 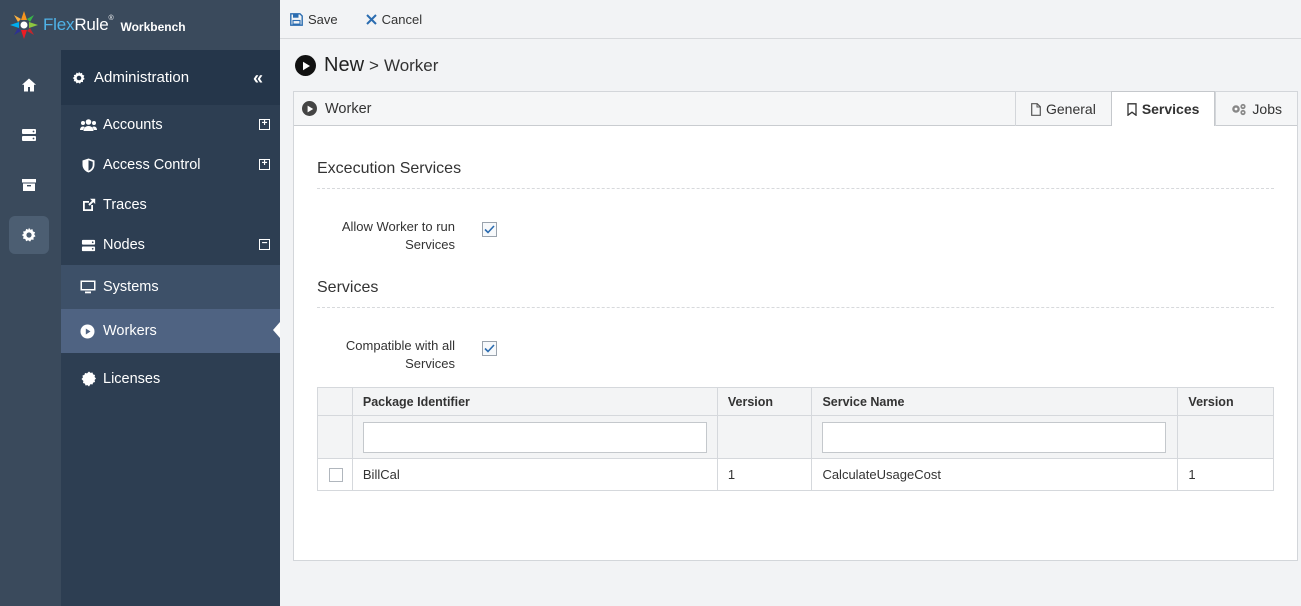 I want to click on page-title-new: New, so click(x=344, y=65).